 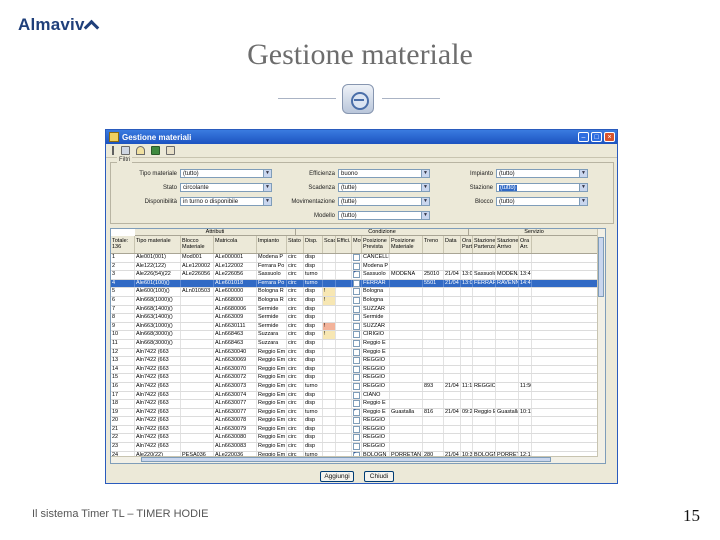 I want to click on modello-select: (tutto) ▼, so click(x=384, y=215).